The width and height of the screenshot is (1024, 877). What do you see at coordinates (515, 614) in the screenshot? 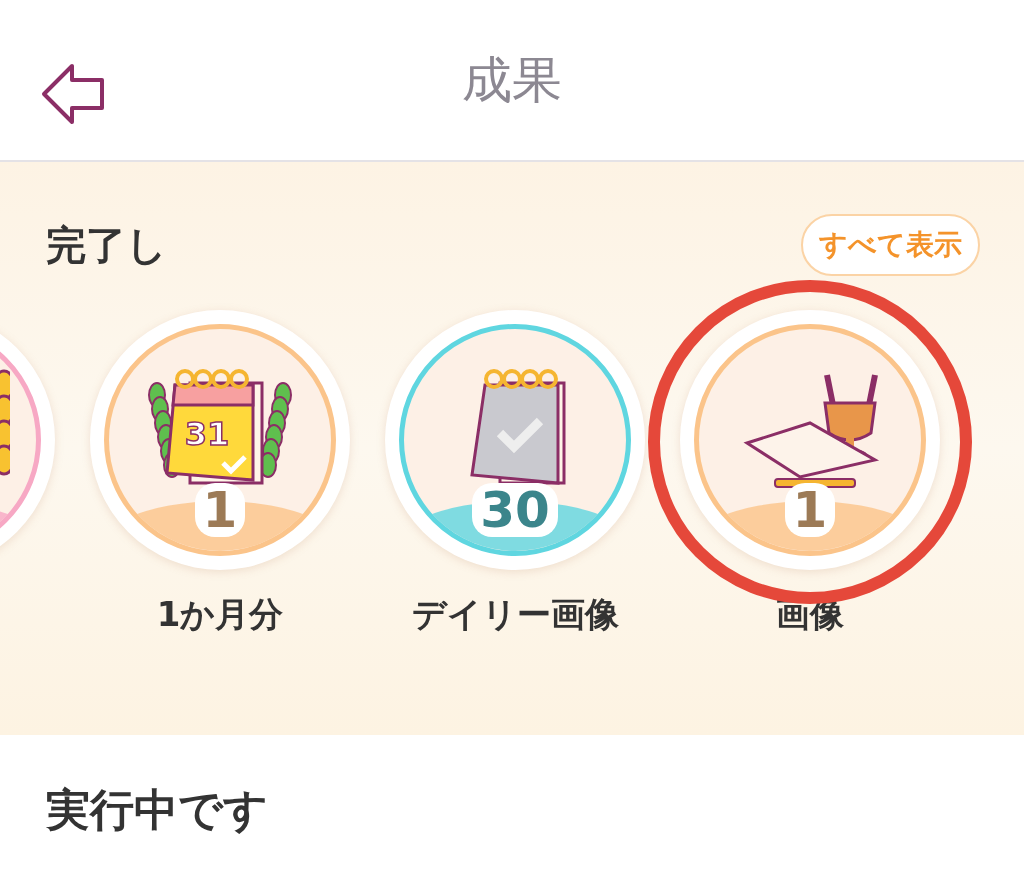
I see `badge-label: デイリー画像` at bounding box center [515, 614].